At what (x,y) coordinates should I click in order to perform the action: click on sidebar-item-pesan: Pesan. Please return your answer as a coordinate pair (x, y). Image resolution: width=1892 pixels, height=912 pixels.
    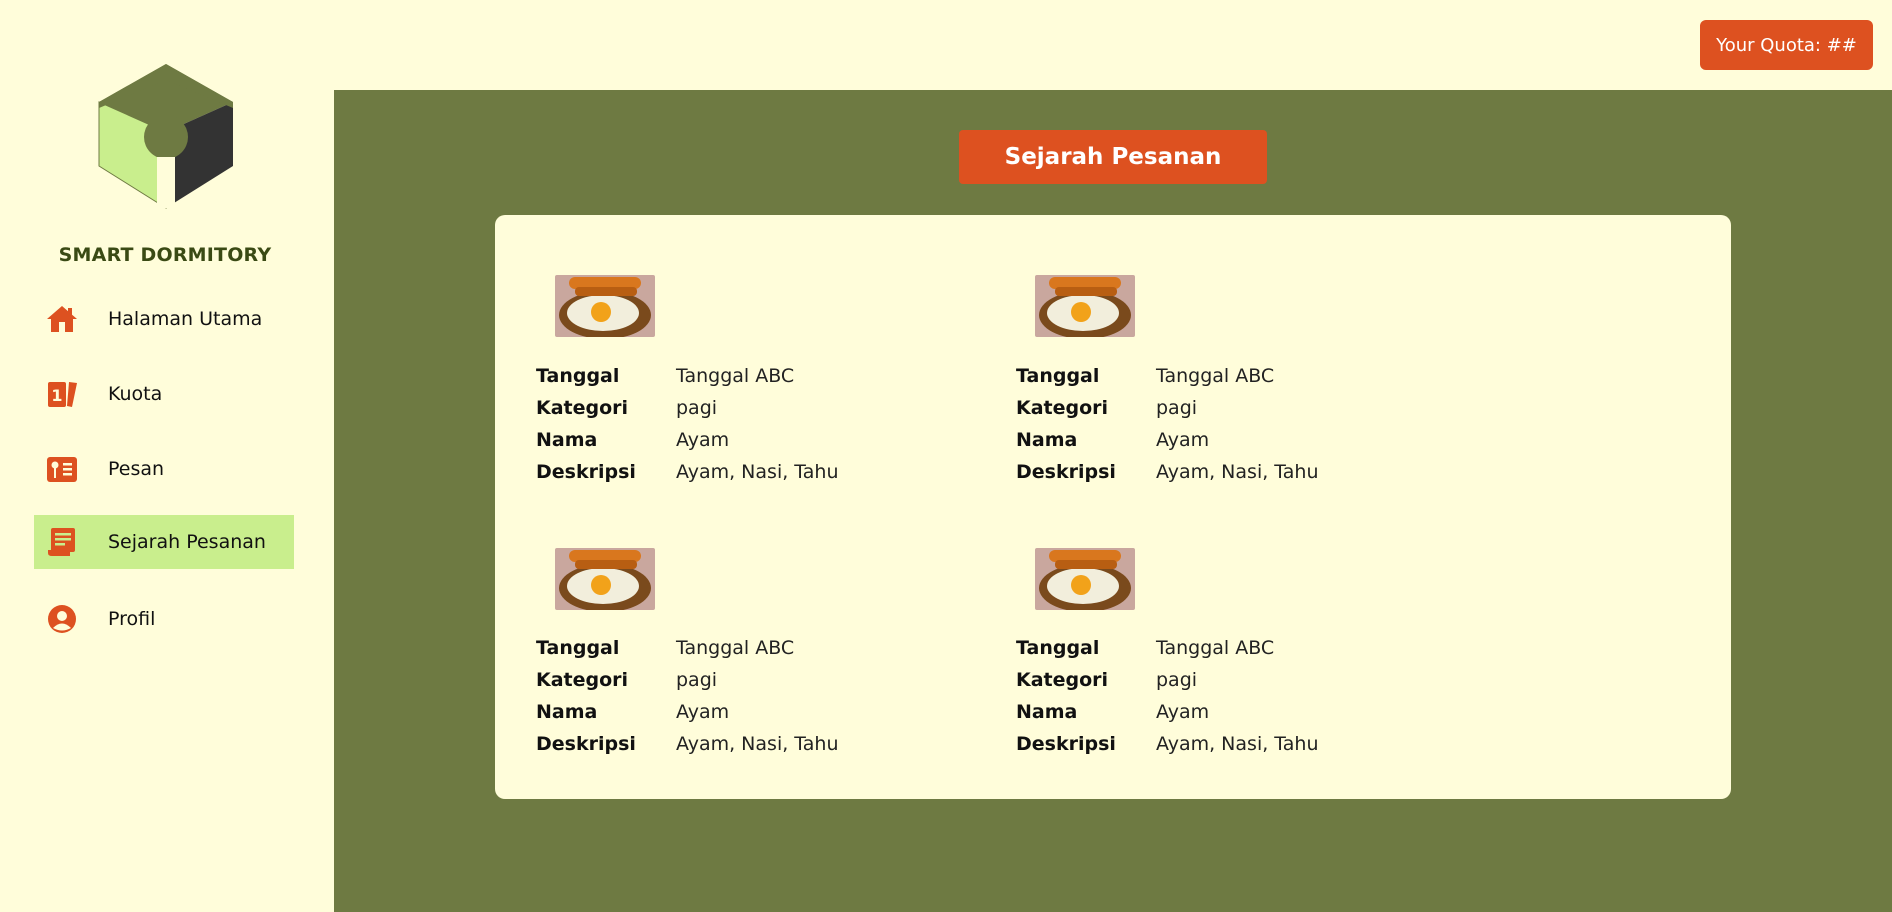
    Looking at the image, I should click on (164, 469).